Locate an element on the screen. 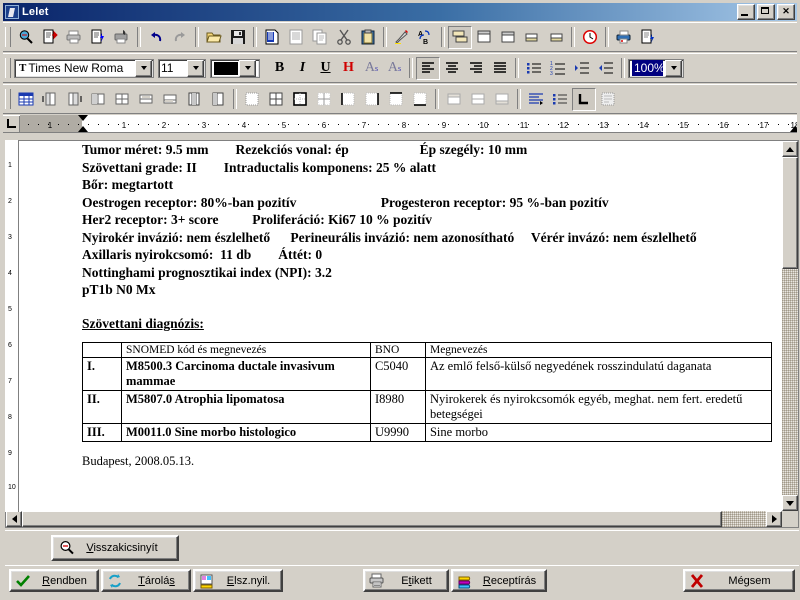  first-line-indent-marker is located at coordinates (83, 118).